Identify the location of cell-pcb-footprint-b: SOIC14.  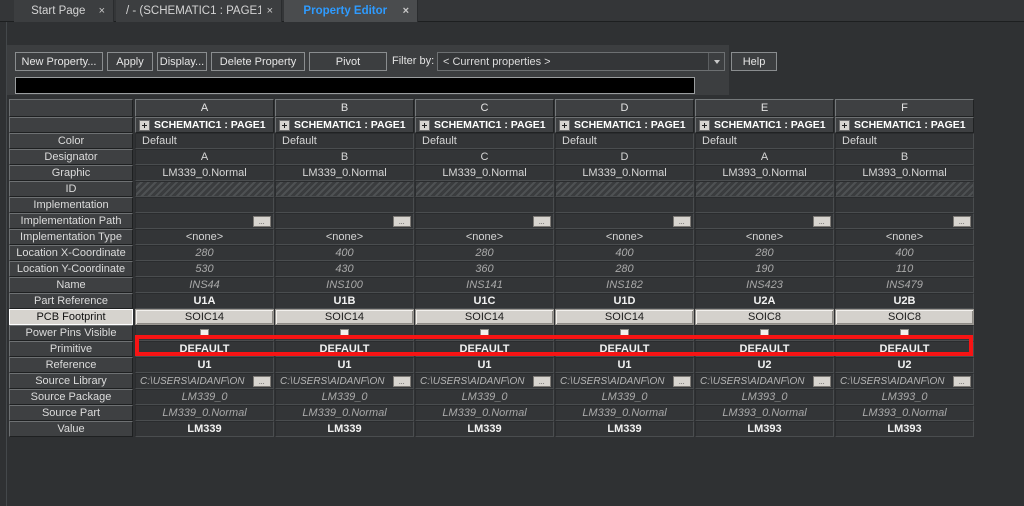
(344, 317).